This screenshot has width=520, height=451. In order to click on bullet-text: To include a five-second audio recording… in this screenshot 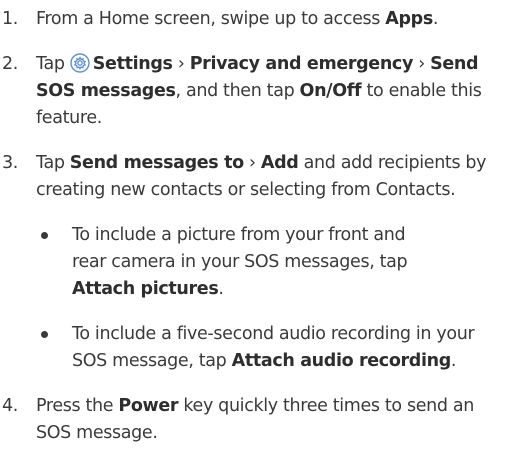, I will do `click(273, 347)`.